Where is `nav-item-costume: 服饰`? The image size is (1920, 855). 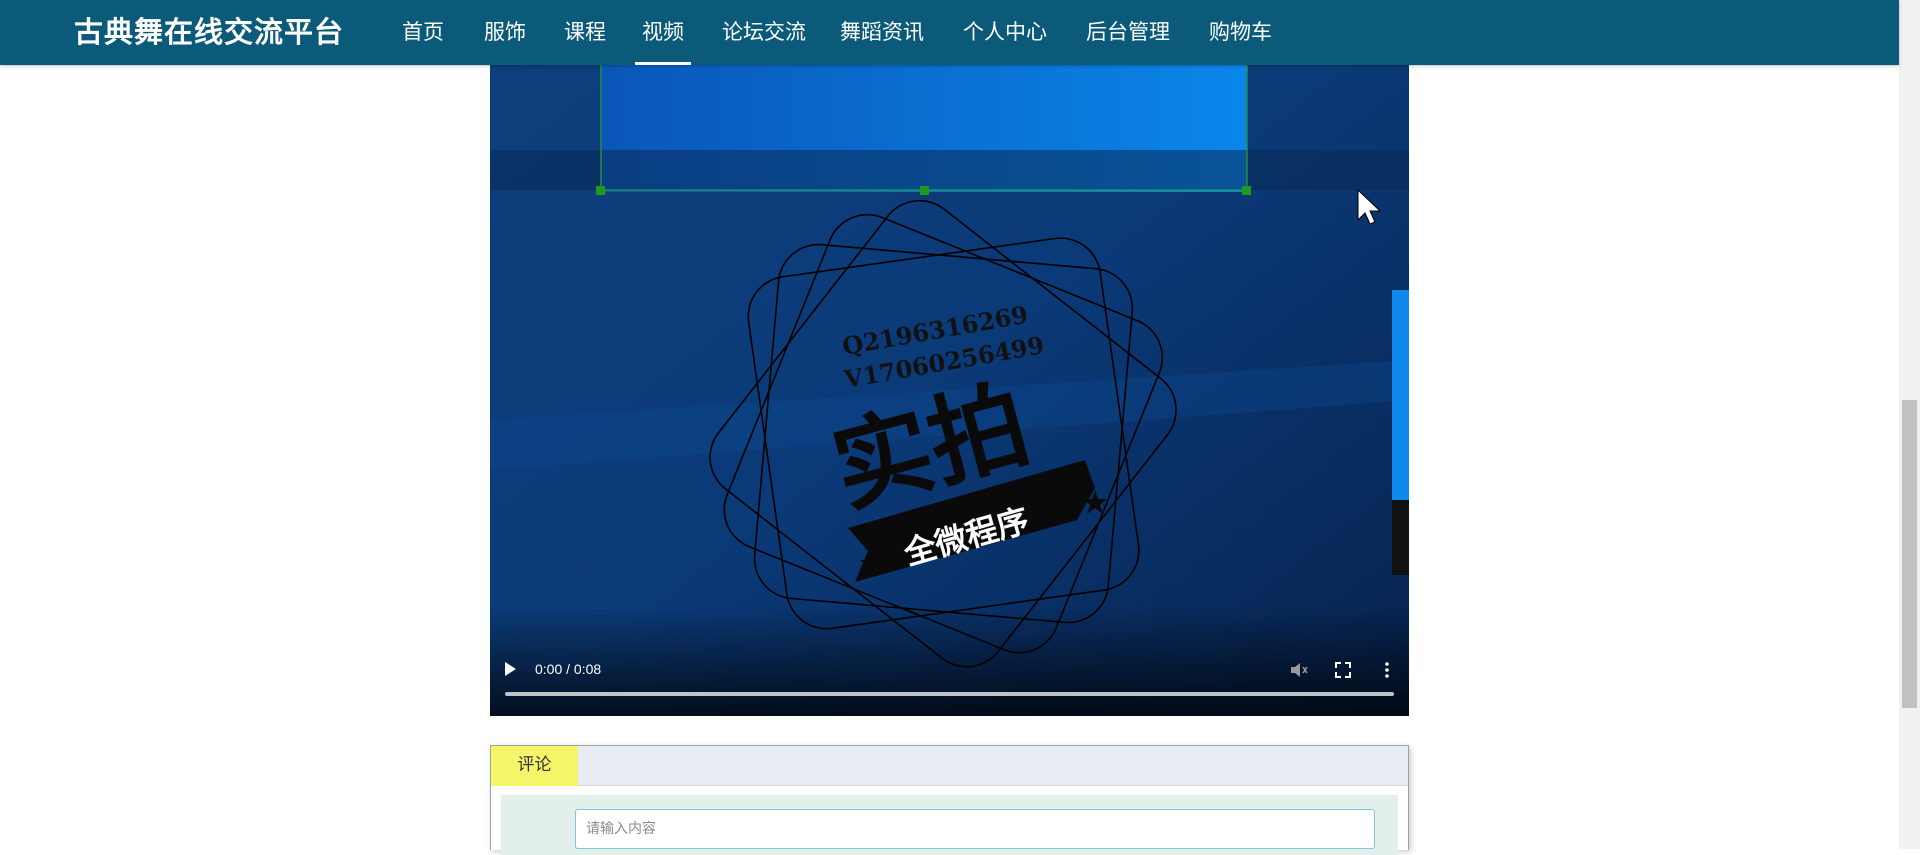
nav-item-costume: 服饰 is located at coordinates (505, 32).